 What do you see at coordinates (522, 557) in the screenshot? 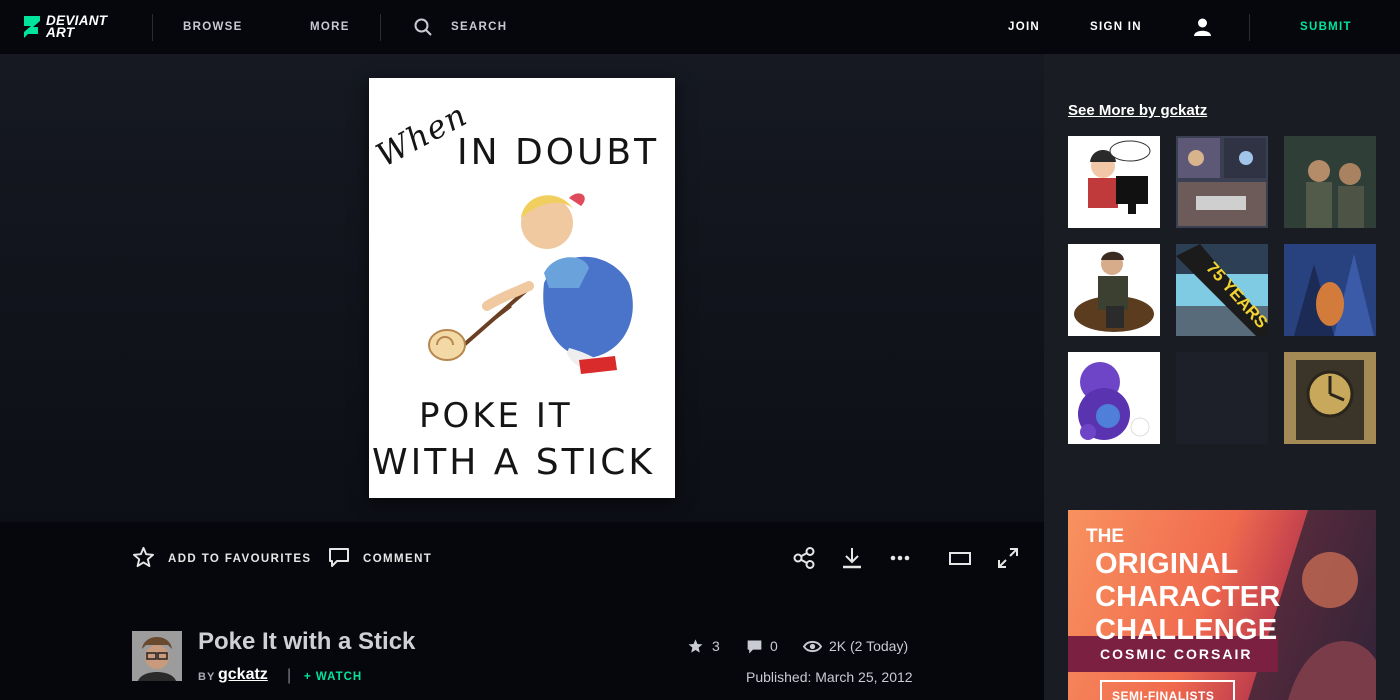
I see `action-bar` at bounding box center [522, 557].